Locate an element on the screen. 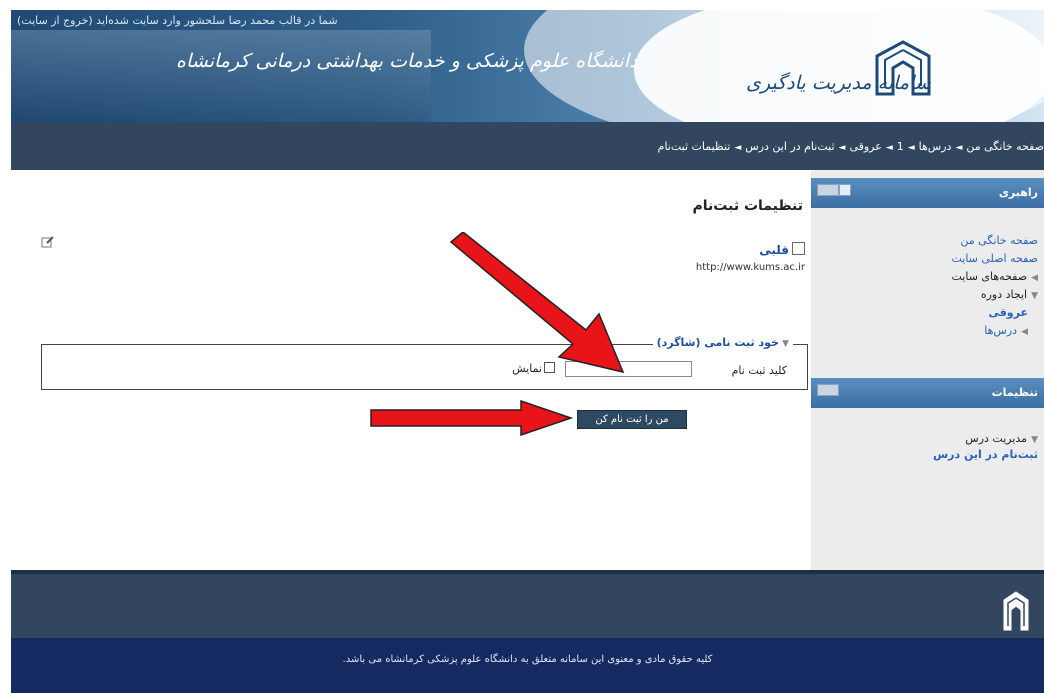 This screenshot has height=693, width=1044. course-book-icon is located at coordinates (798, 248).